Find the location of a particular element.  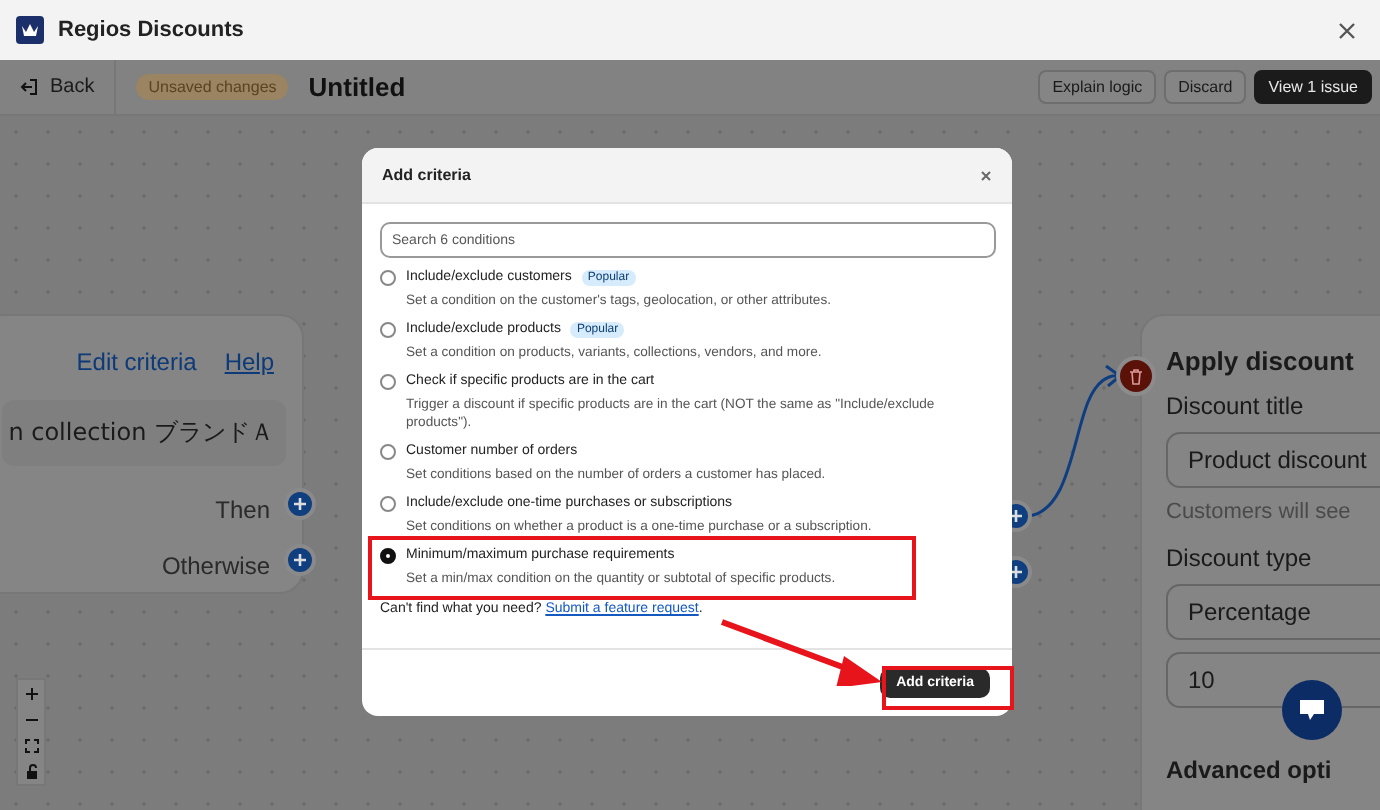

select-field: Percentage is located at coordinates (1273, 612).